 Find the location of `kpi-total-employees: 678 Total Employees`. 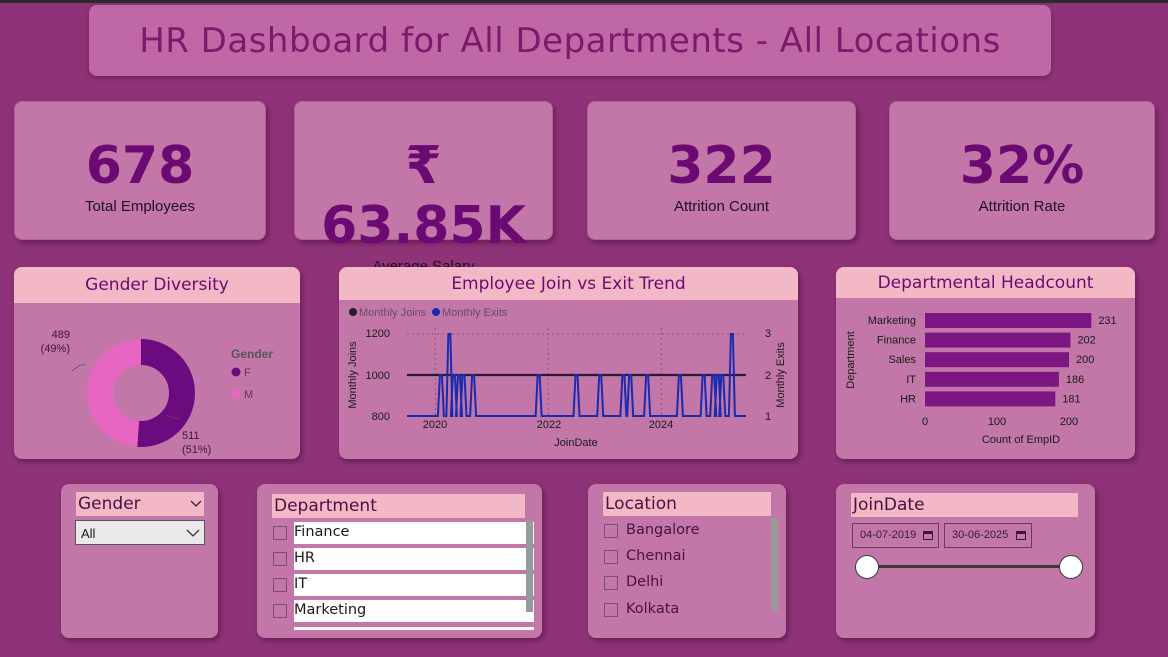

kpi-total-employees: 678 Total Employees is located at coordinates (140, 170).